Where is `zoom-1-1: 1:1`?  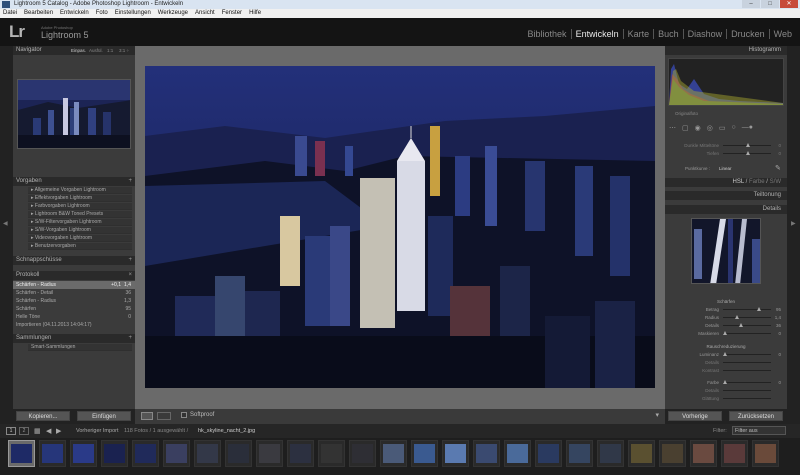 zoom-1-1: 1:1 is located at coordinates (110, 50).